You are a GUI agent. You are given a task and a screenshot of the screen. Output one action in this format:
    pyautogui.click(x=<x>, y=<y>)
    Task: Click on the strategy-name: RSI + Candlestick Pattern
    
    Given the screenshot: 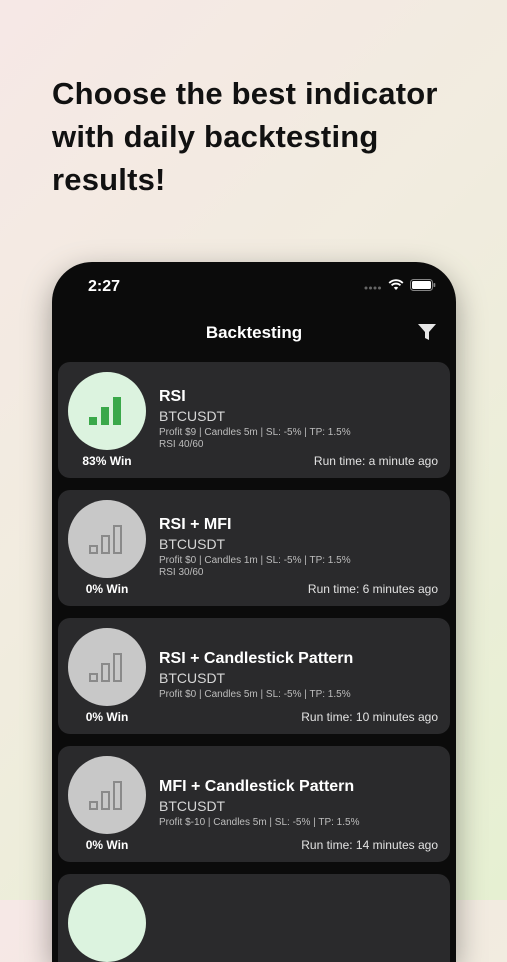 What is the action you would take?
    pyautogui.click(x=256, y=658)
    